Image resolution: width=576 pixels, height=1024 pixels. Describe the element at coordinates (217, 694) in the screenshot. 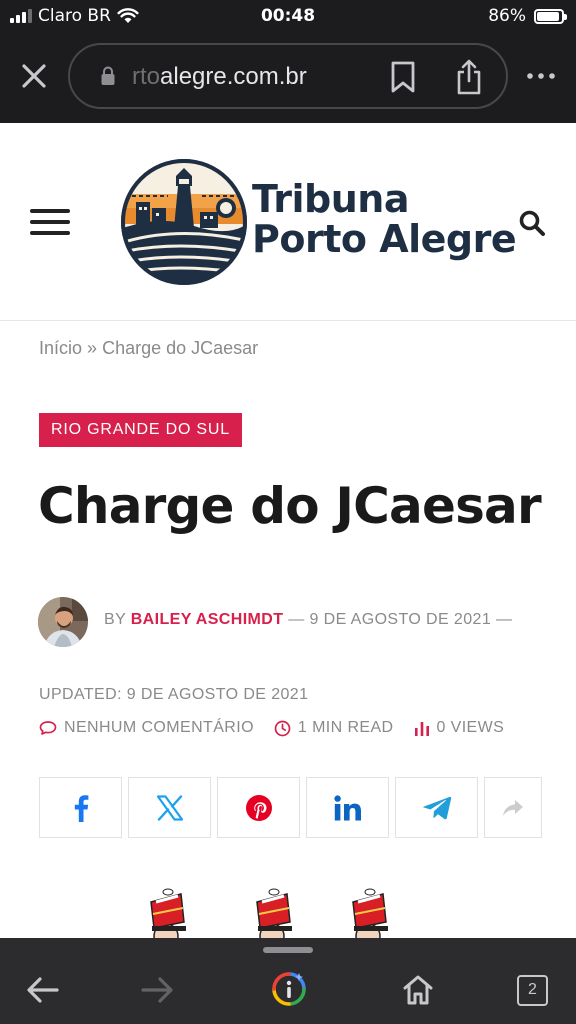

I see `updated-date: 9 DE AGOSTO DE 2021` at that location.